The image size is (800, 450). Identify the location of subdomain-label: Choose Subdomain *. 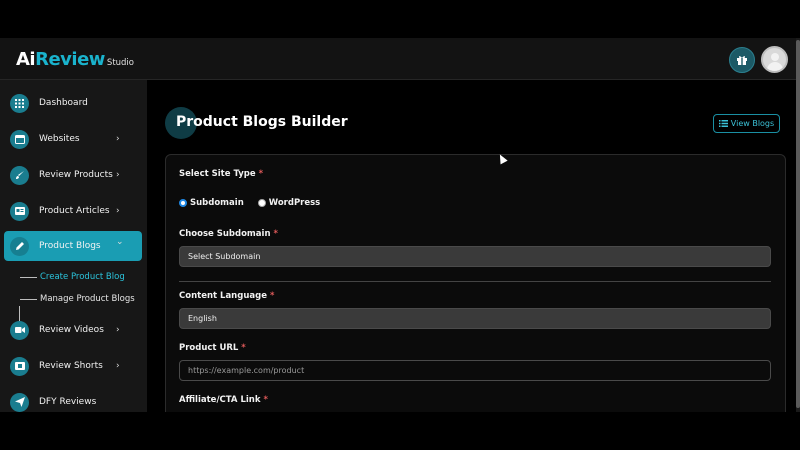
(228, 234).